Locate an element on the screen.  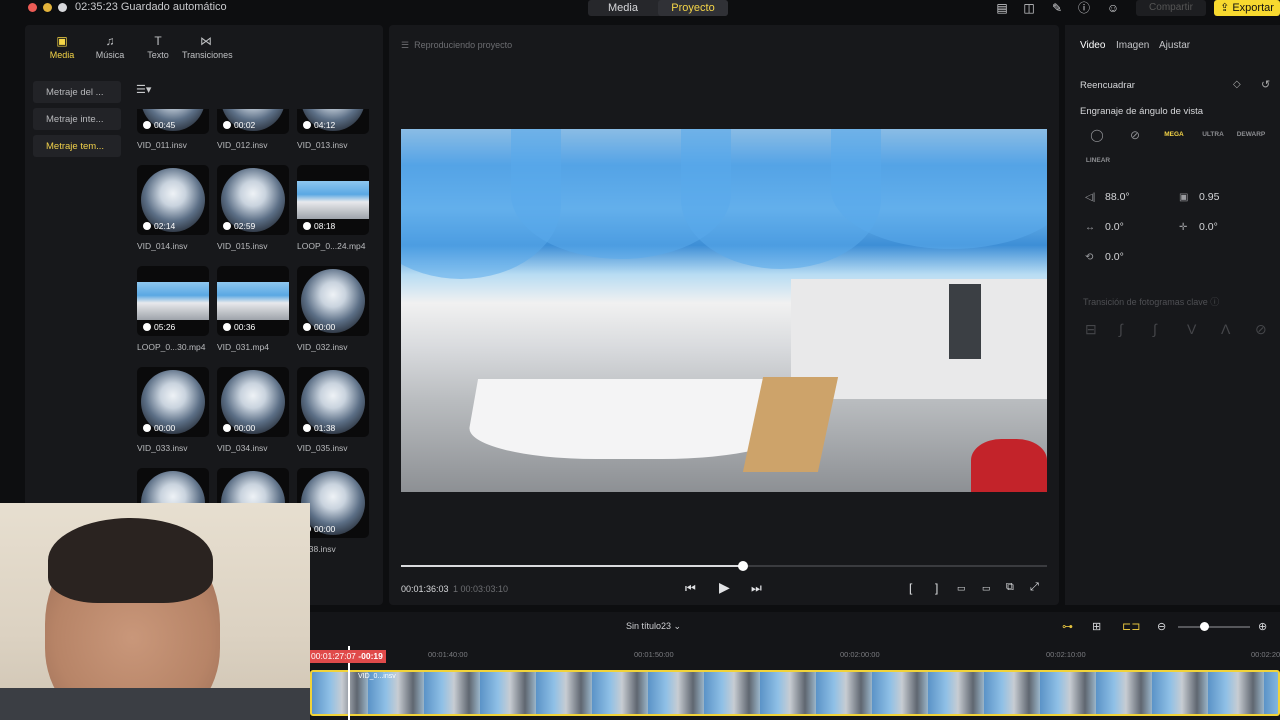
media-tile: 04:12 VID_013.insv is located at coordinates (333, 129).